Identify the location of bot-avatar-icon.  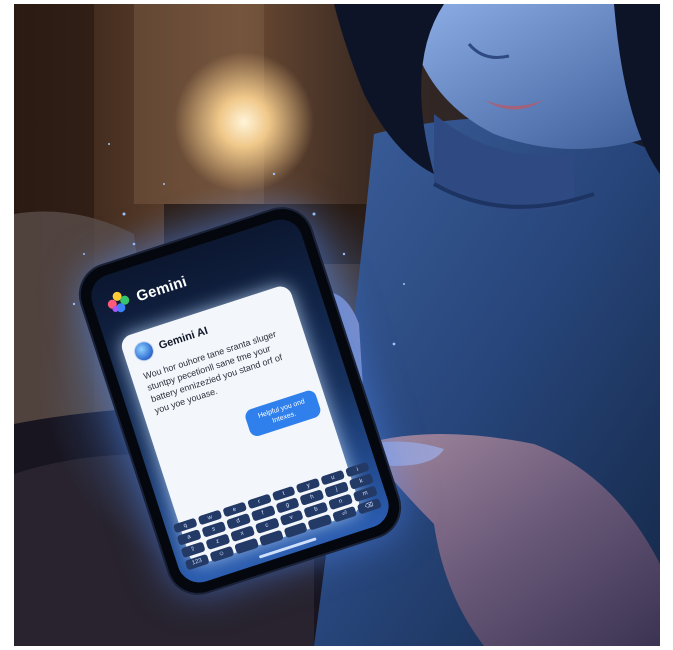
(144, 351).